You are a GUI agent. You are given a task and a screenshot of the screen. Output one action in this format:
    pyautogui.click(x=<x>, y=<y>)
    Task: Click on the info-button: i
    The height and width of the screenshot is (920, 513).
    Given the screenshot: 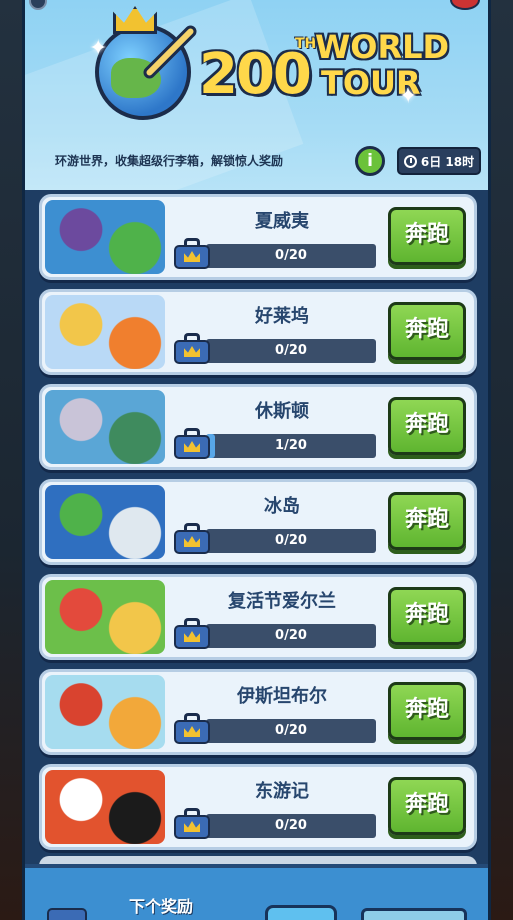 What is the action you would take?
    pyautogui.click(x=370, y=161)
    